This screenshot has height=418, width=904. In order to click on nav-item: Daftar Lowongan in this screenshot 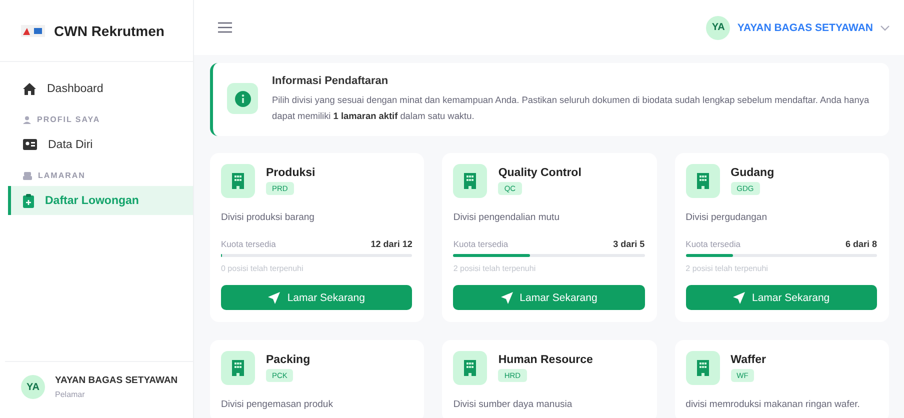, I will do `click(100, 200)`.